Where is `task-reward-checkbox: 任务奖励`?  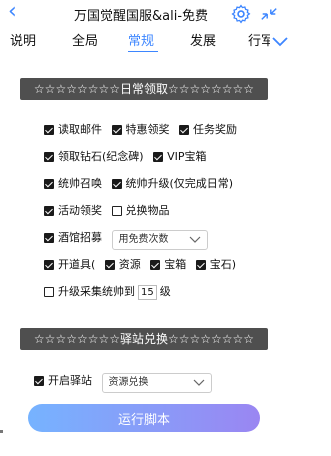 task-reward-checkbox: 任务奖励 is located at coordinates (208, 130).